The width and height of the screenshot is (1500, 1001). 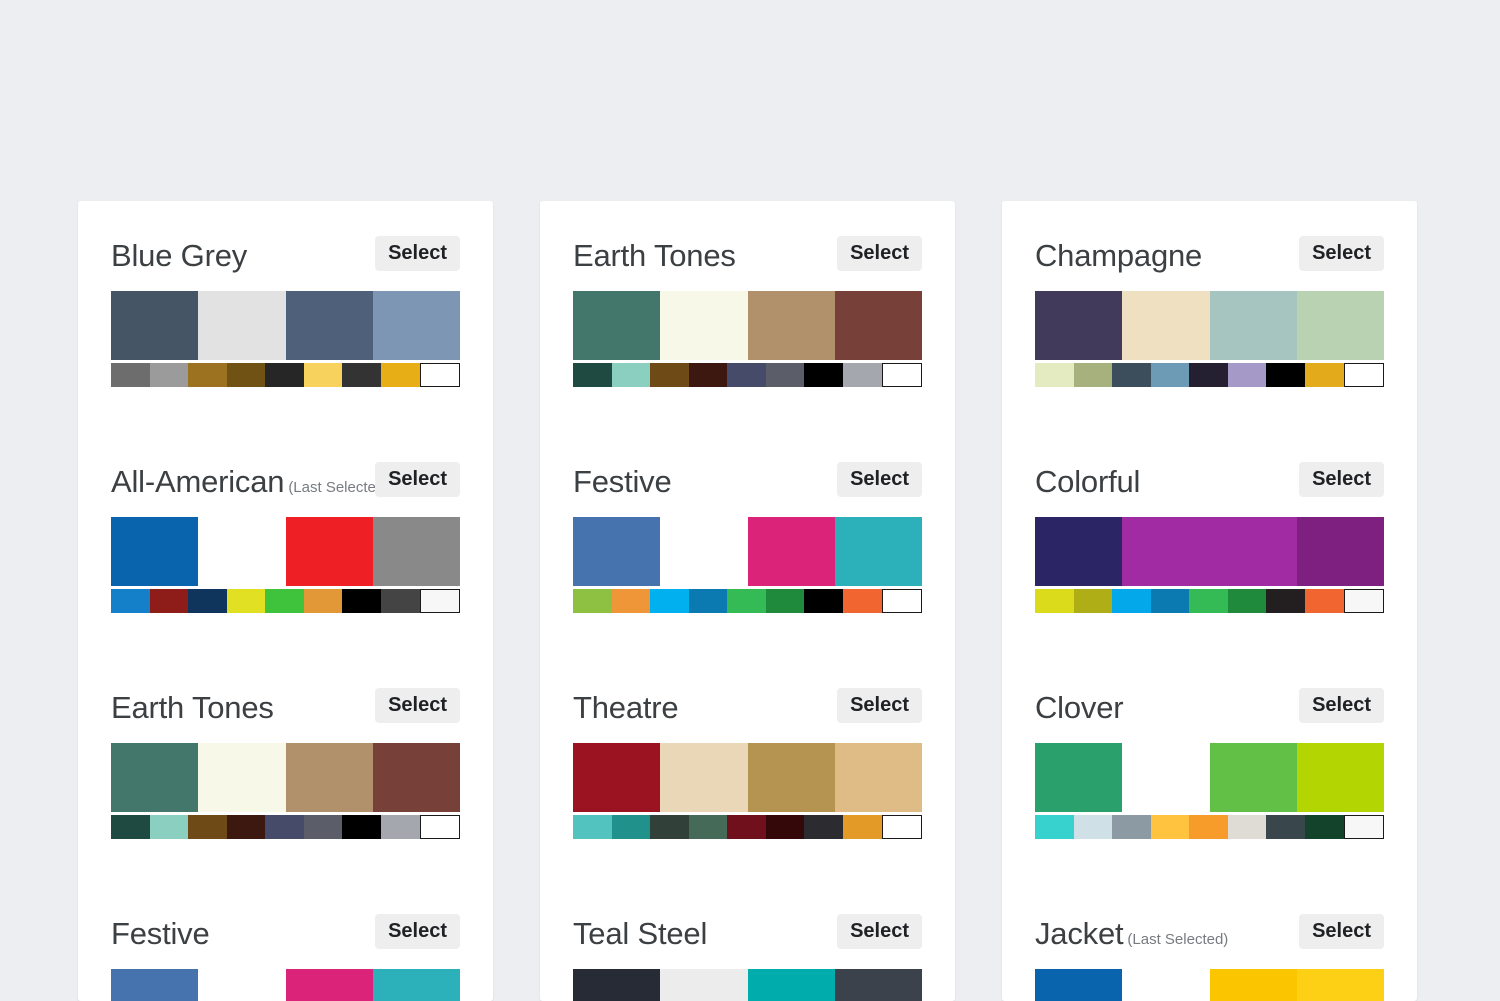 I want to click on palette-card: All-American (Last Selected) Select, so click(x=285, y=527).